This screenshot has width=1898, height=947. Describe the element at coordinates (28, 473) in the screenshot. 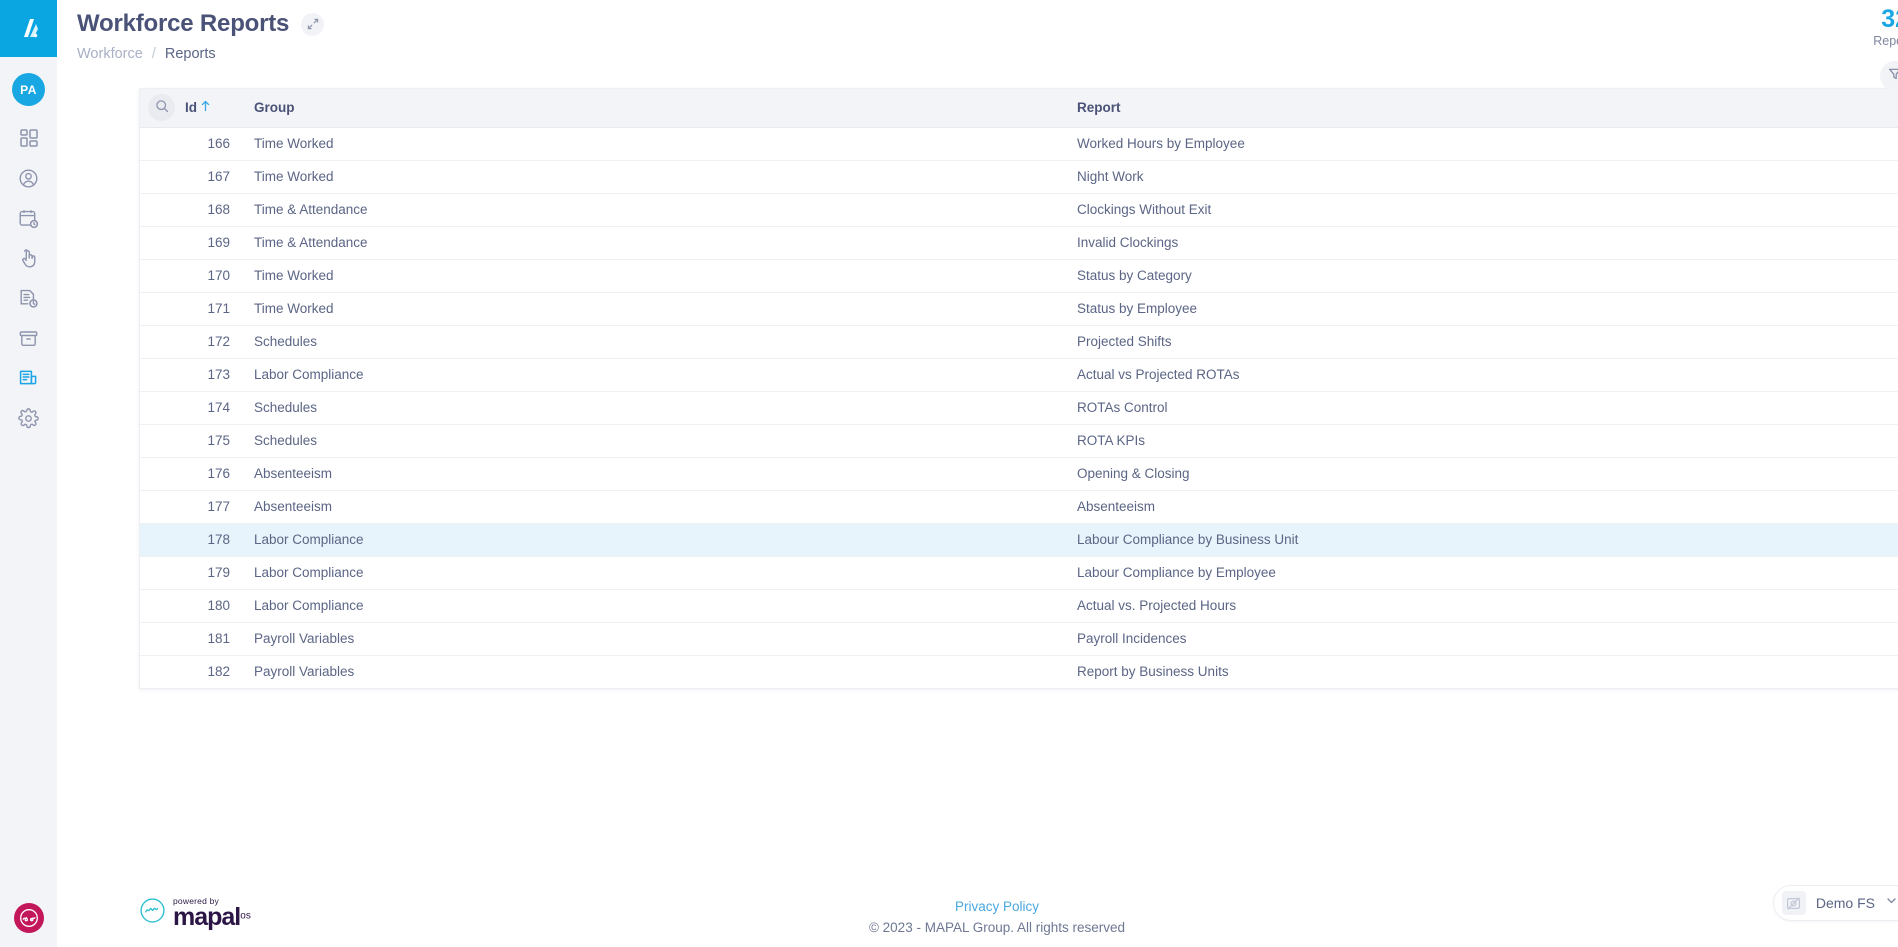

I see `sidebar: PA` at that location.